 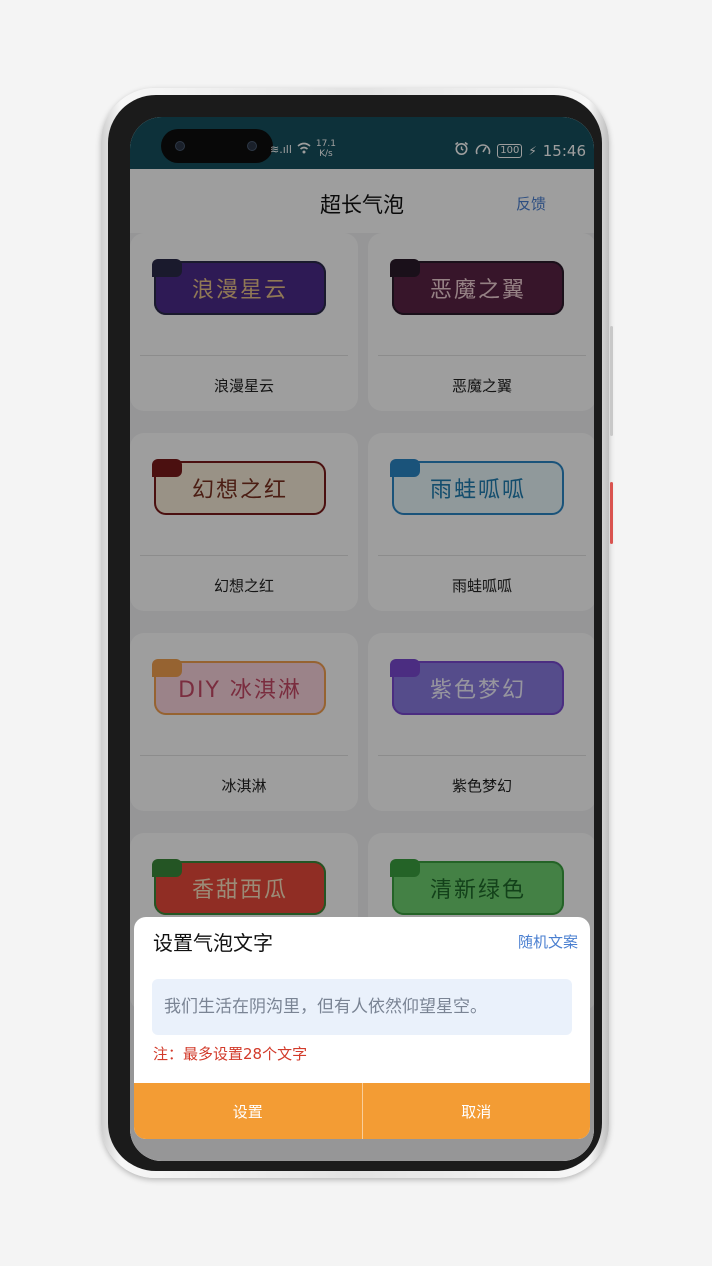 What do you see at coordinates (362, 1007) in the screenshot?
I see `bubble-text-input` at bounding box center [362, 1007].